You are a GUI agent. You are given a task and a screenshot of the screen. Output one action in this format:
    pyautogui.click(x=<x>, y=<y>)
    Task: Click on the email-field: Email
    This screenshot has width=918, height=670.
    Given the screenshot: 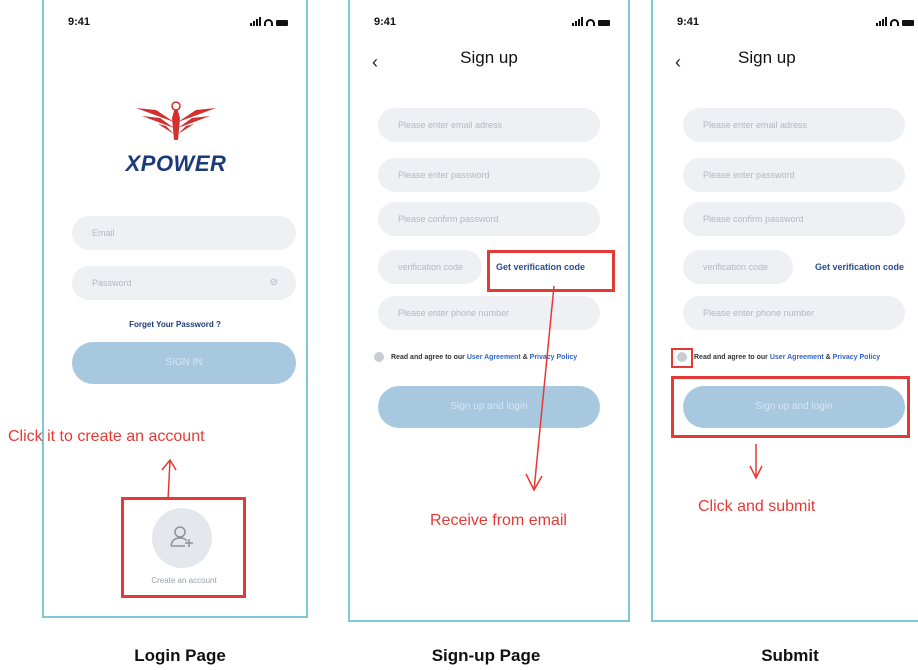 What is the action you would take?
    pyautogui.click(x=184, y=233)
    